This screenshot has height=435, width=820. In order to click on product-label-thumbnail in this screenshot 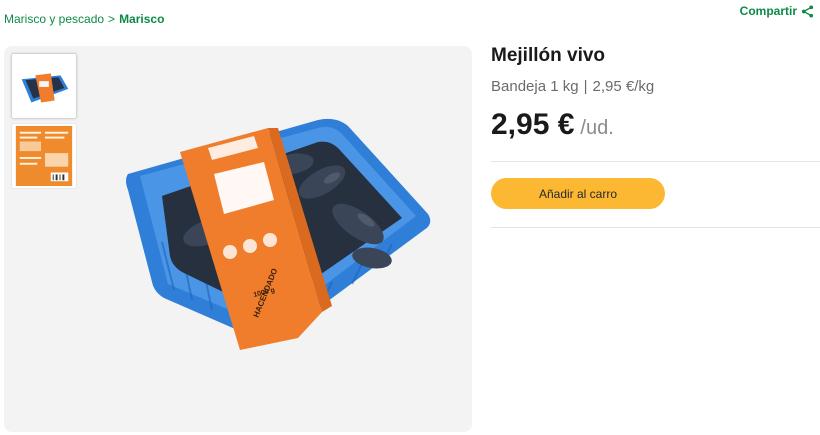, I will do `click(44, 156)`.